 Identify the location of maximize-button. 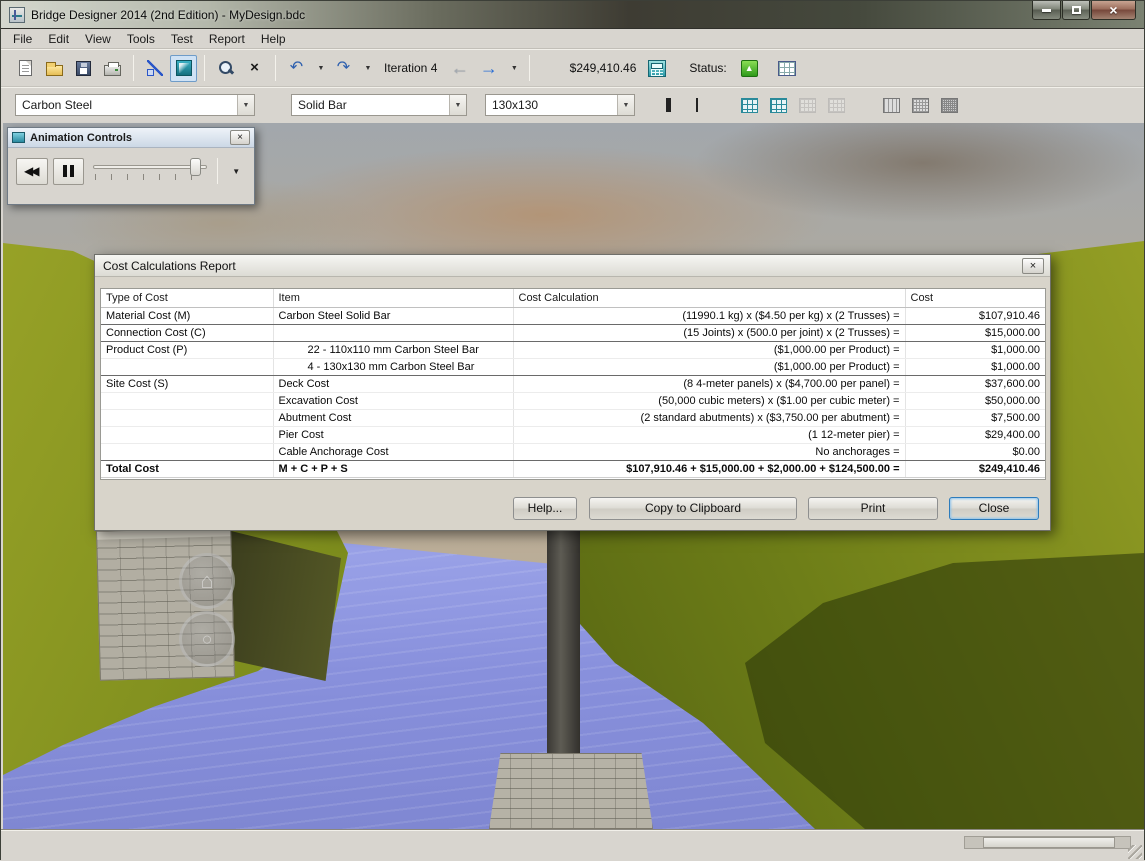
(1076, 10).